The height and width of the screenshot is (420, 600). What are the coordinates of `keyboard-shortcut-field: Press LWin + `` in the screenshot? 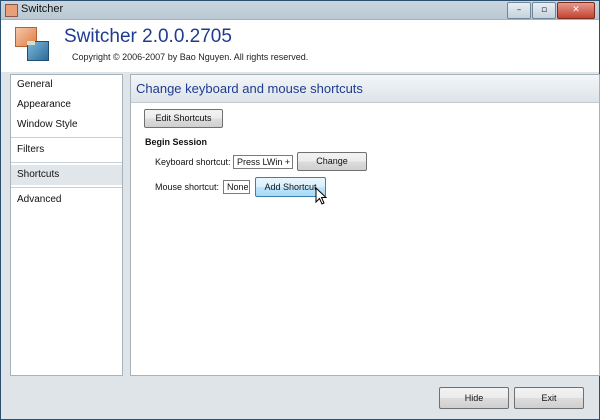 It's located at (263, 162).